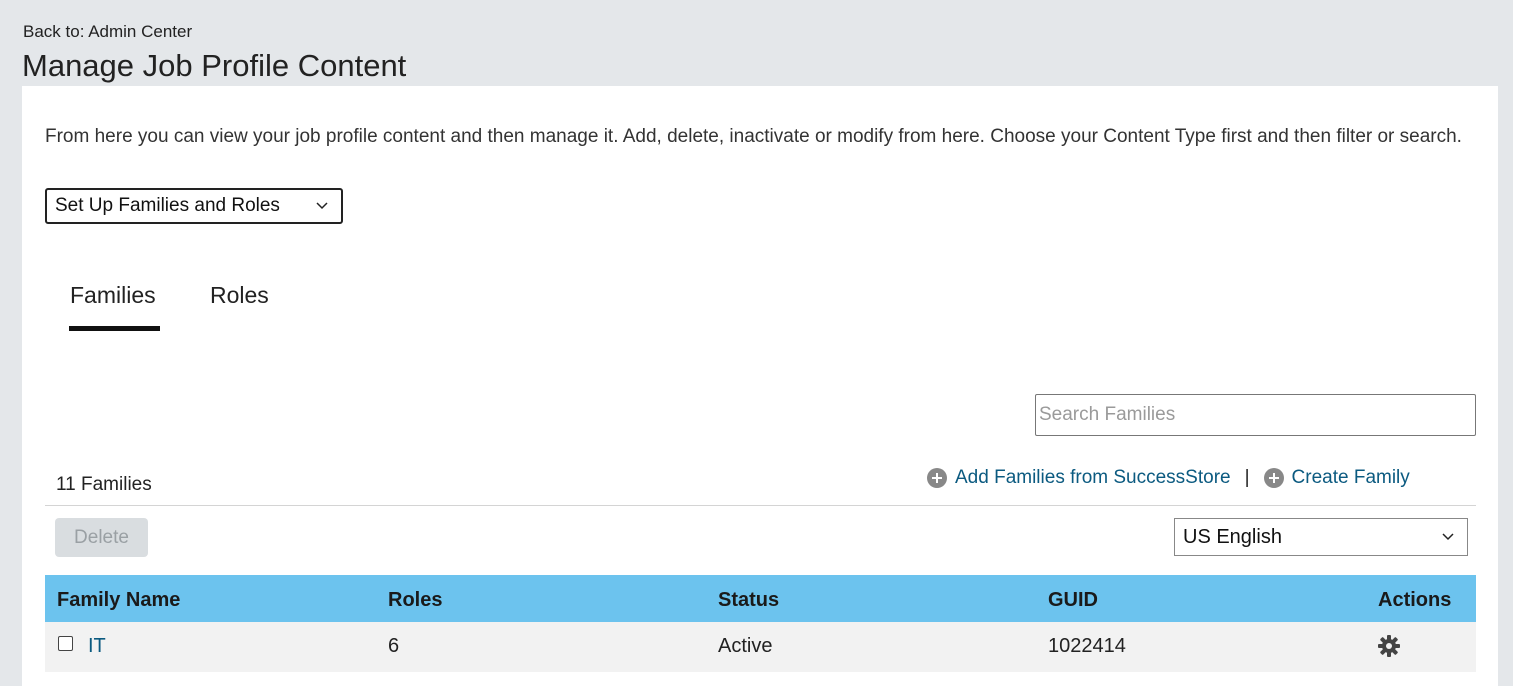 The height and width of the screenshot is (686, 1513). What do you see at coordinates (1389, 646) in the screenshot?
I see `gear-icon` at bounding box center [1389, 646].